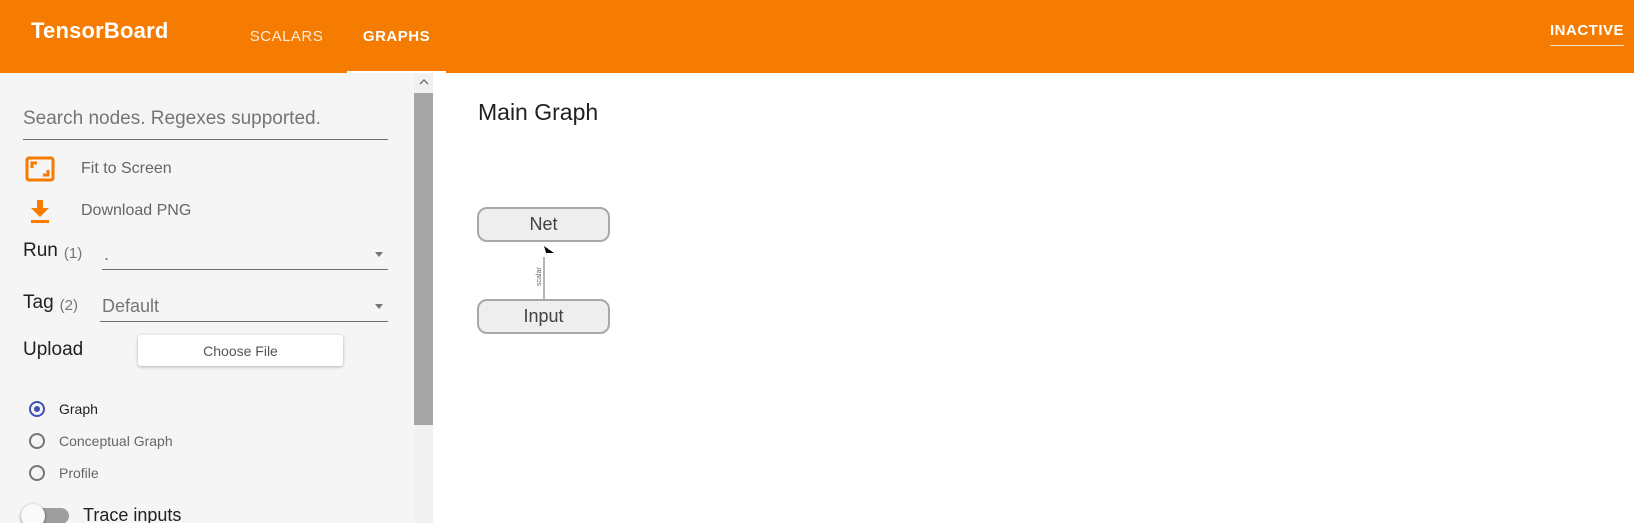 The image size is (1634, 523). Describe the element at coordinates (136, 210) in the screenshot. I see `download-png-label: Download PNG` at that location.